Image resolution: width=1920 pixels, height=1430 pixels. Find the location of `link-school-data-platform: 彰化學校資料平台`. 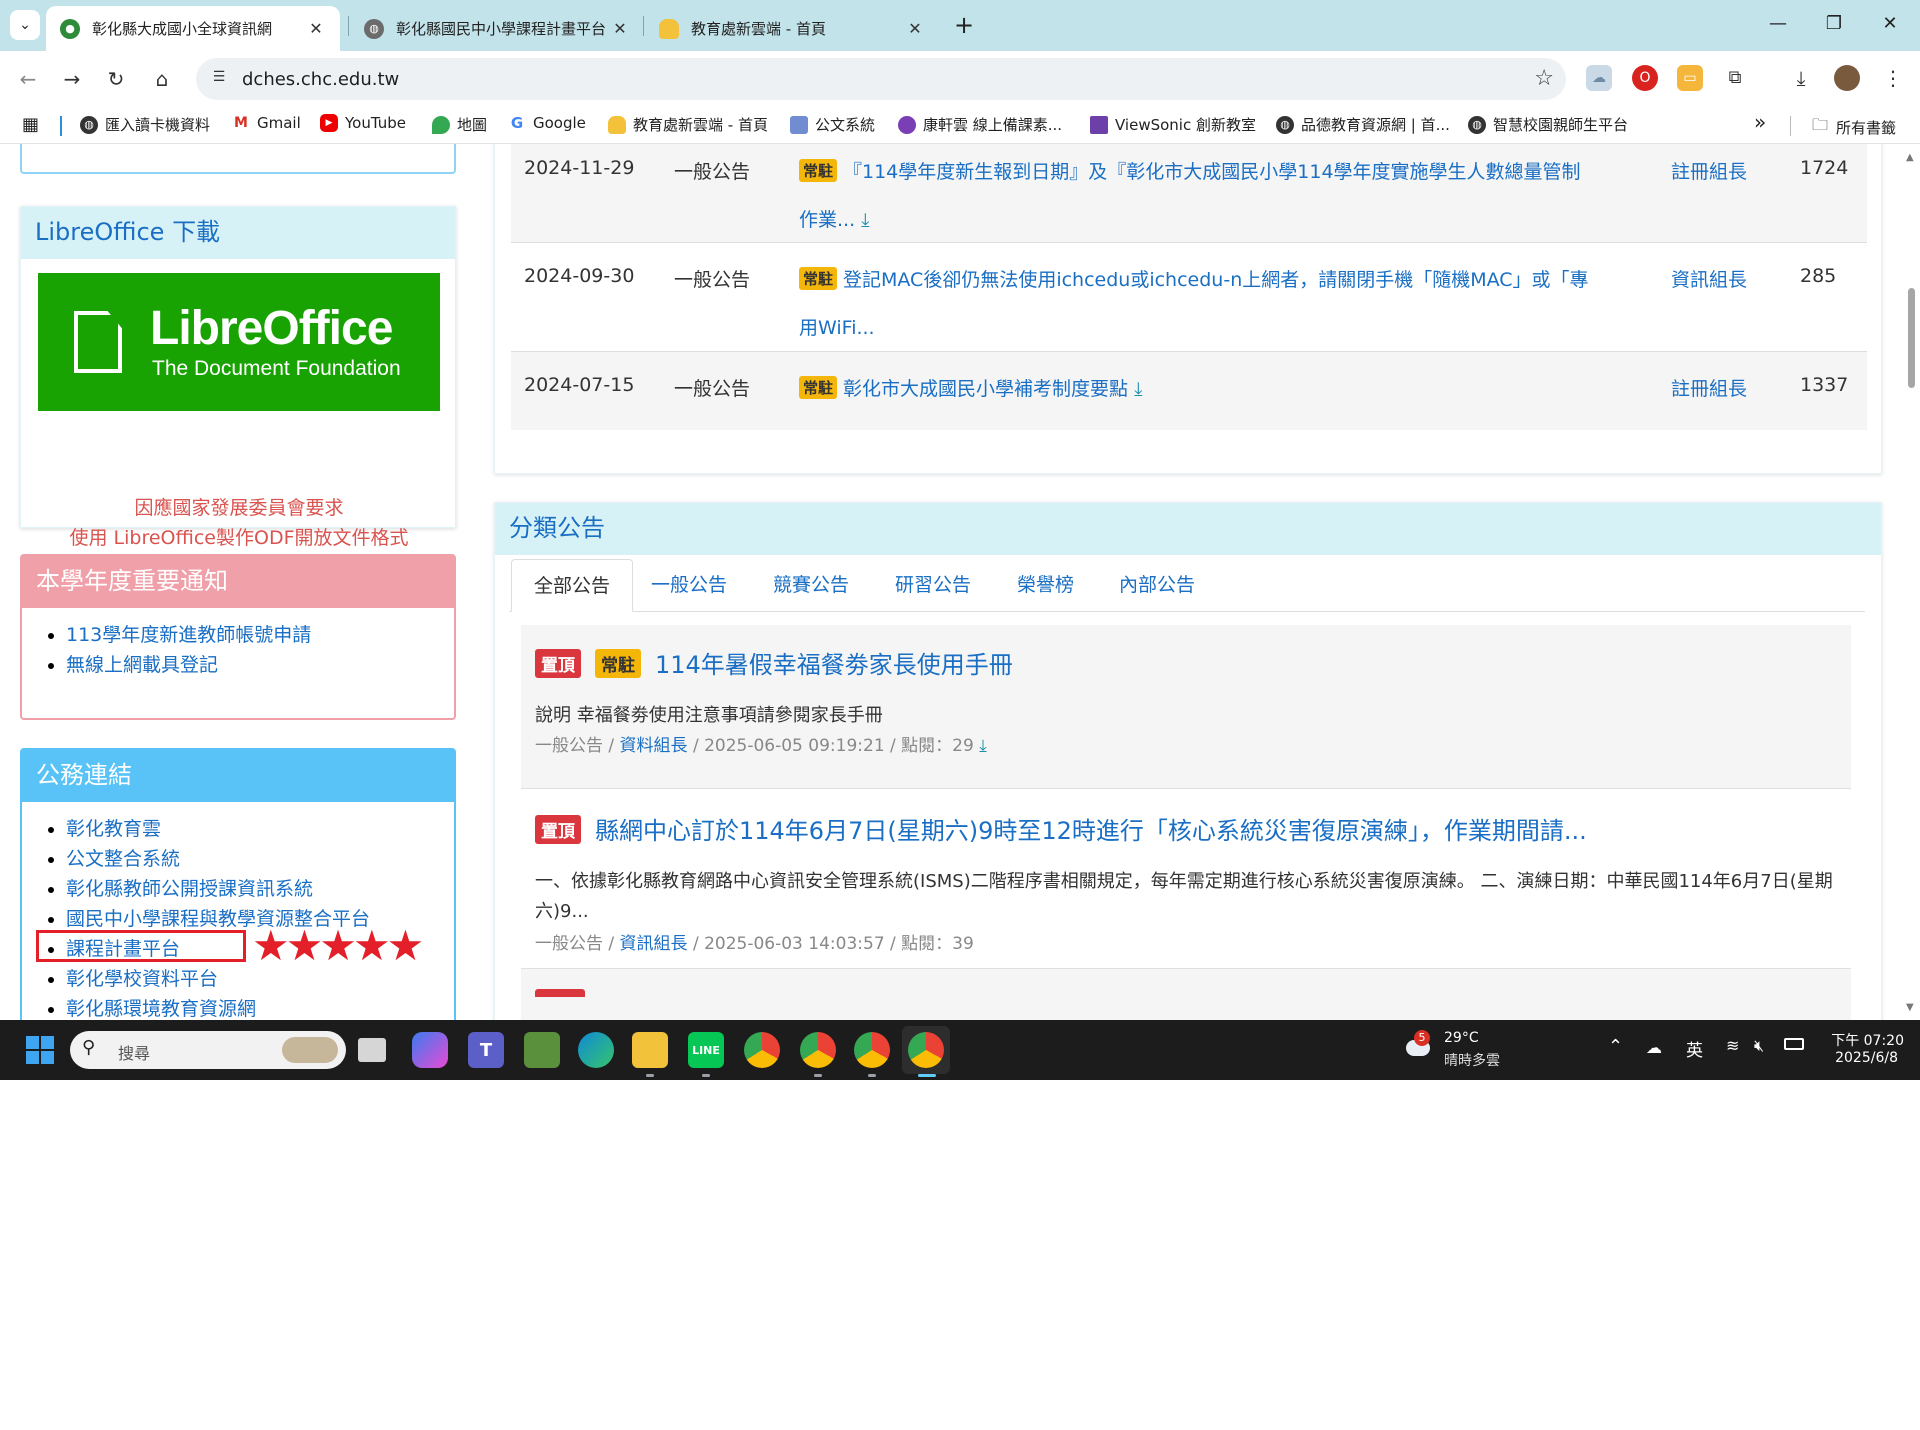

link-school-data-platform: 彰化學校資料平台 is located at coordinates (142, 979).